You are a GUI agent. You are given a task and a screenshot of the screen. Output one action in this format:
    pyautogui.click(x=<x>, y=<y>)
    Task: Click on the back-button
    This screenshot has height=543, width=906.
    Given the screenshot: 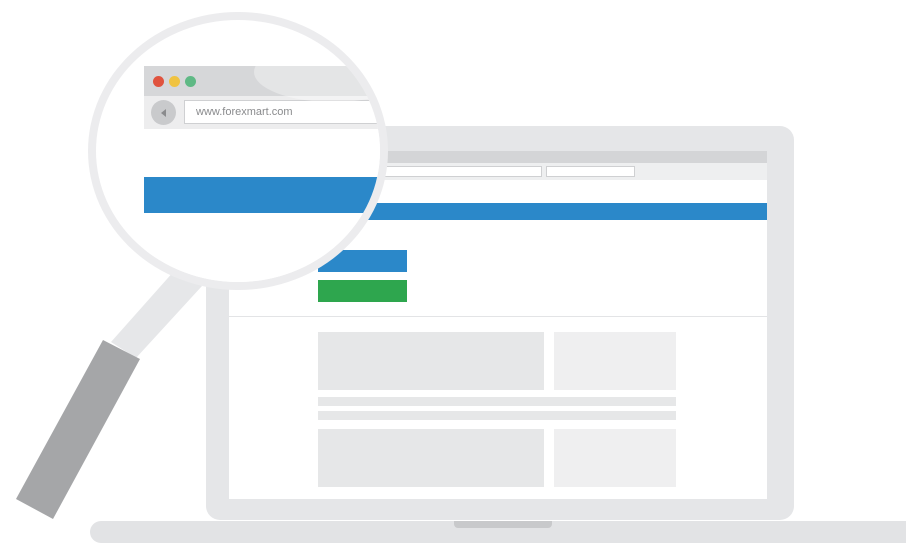 What is the action you would take?
    pyautogui.click(x=163, y=112)
    